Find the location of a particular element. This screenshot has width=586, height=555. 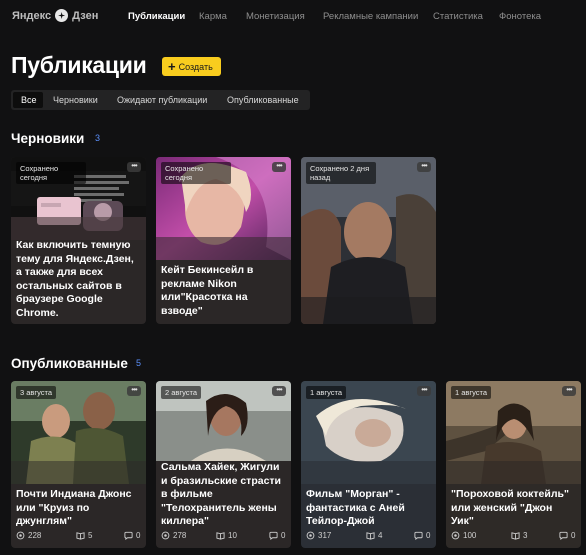

card-date-badge: 3 августа is located at coordinates (36, 392).